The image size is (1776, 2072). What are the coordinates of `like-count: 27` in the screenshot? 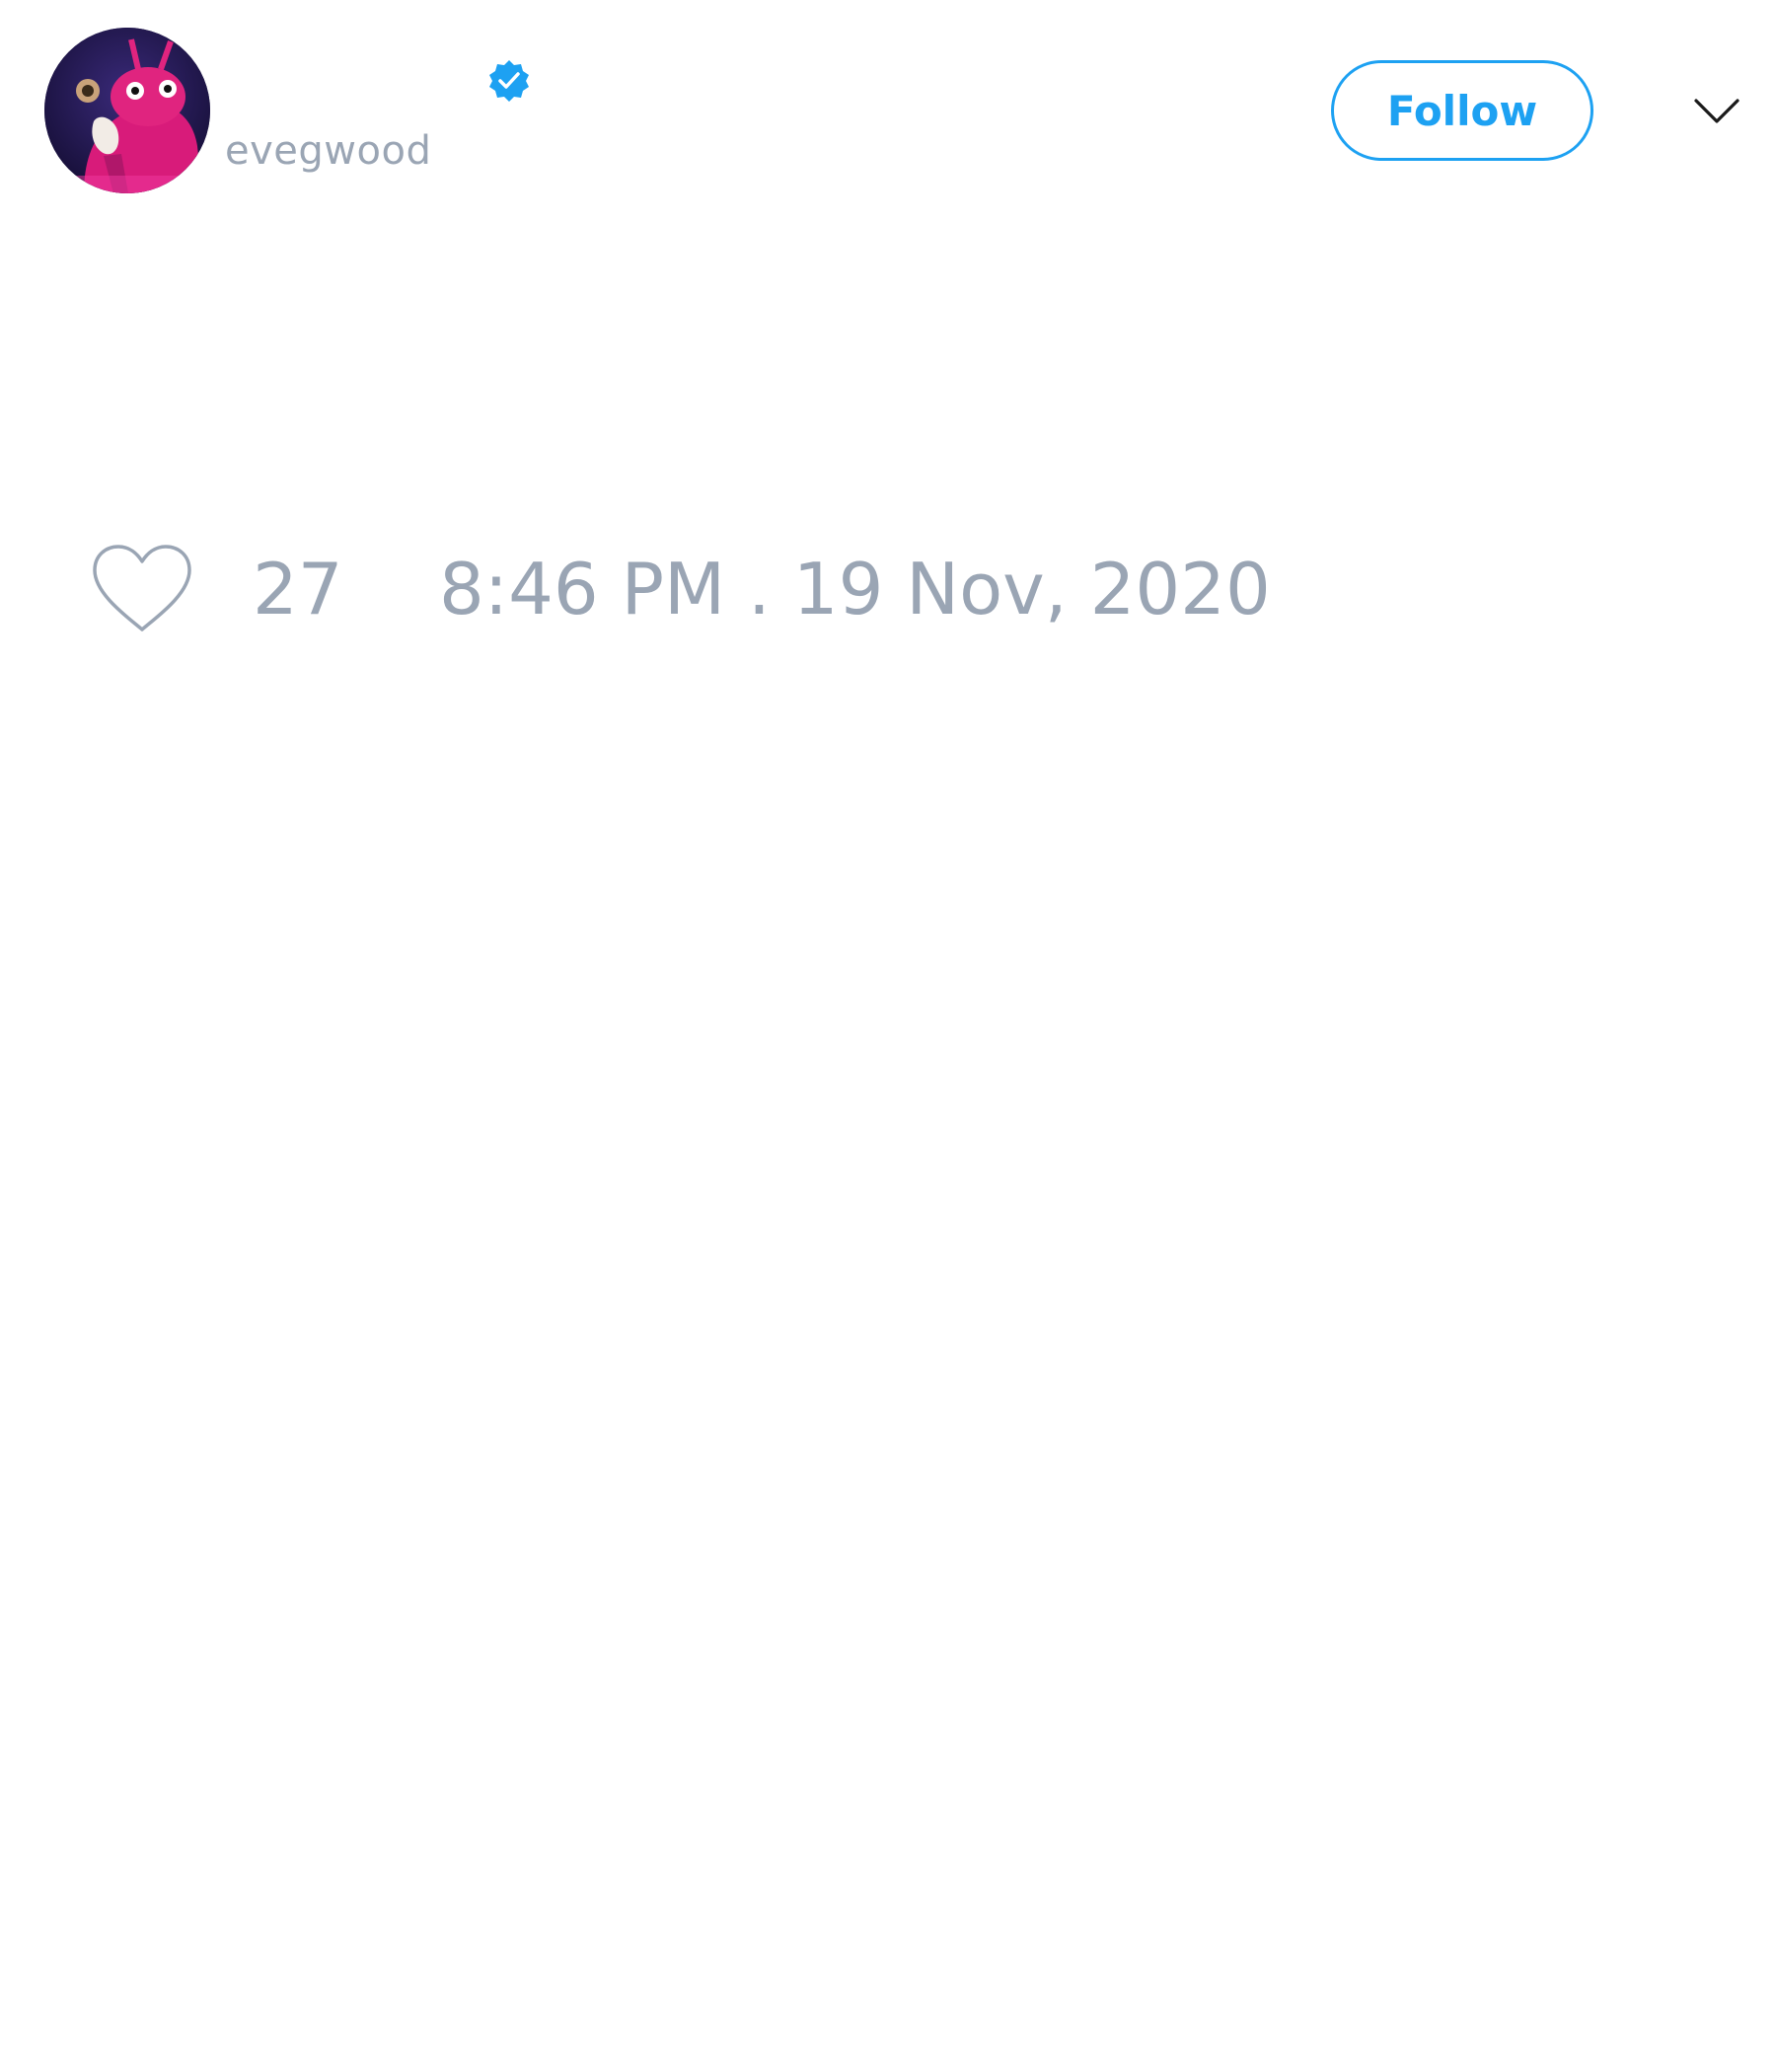 It's located at (298, 589).